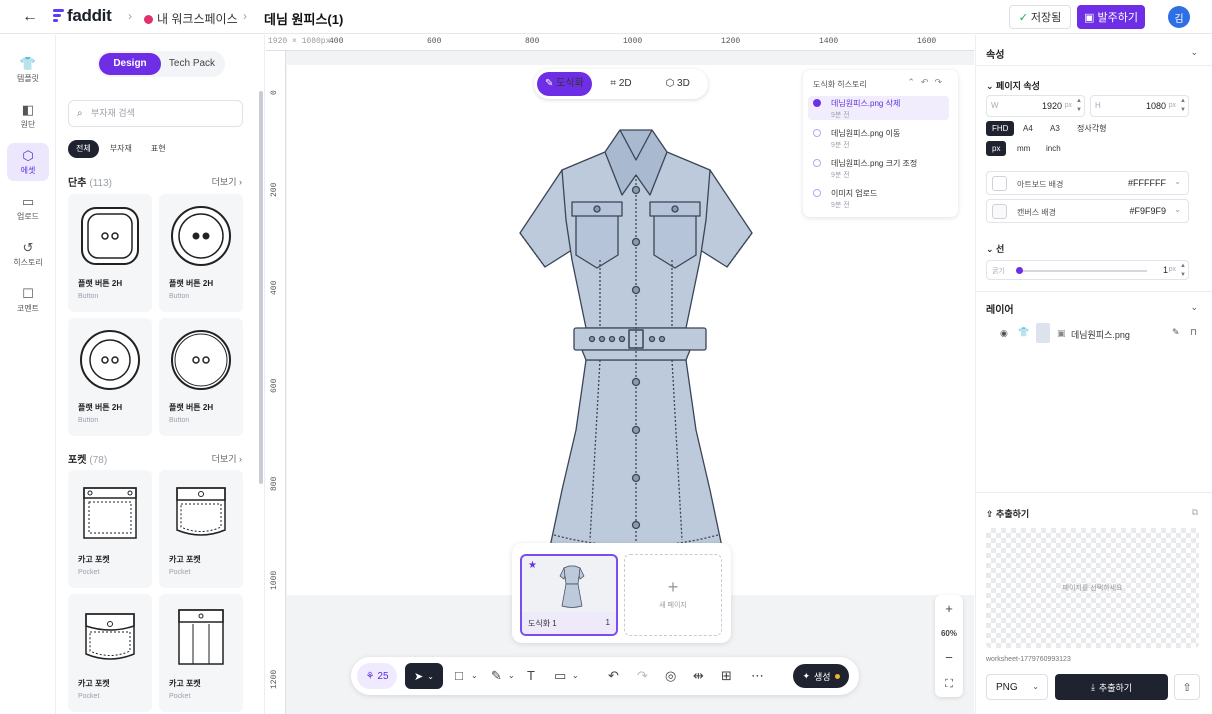 The width and height of the screenshot is (1212, 714). I want to click on unit-mm: mm, so click(1023, 148).